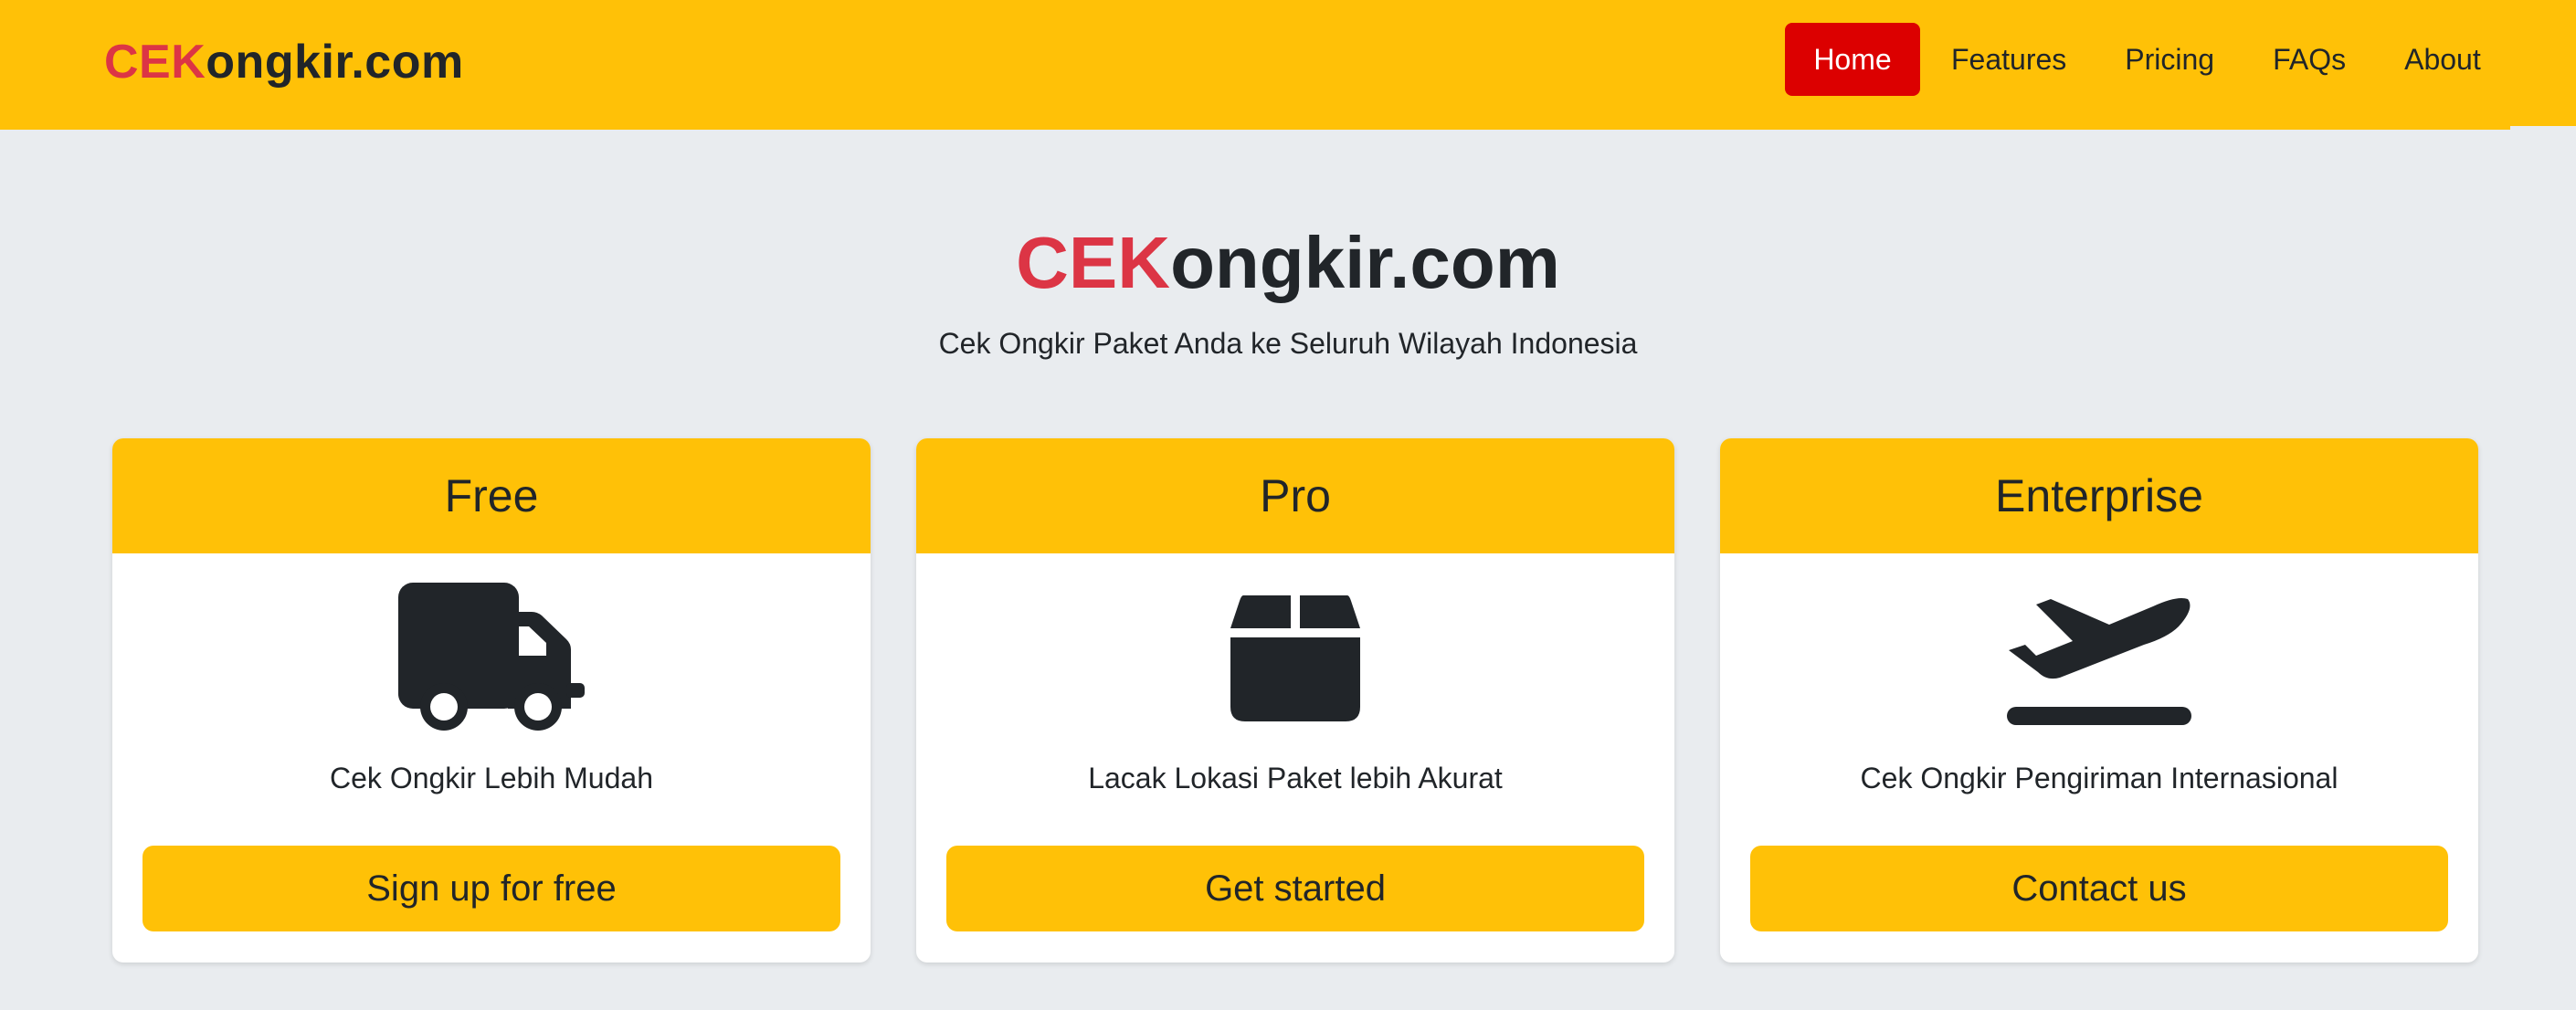 Image resolution: width=2576 pixels, height=1010 pixels. Describe the element at coordinates (492, 778) in the screenshot. I see `card-description: Cek Ongkir Lebih Mudah` at that location.